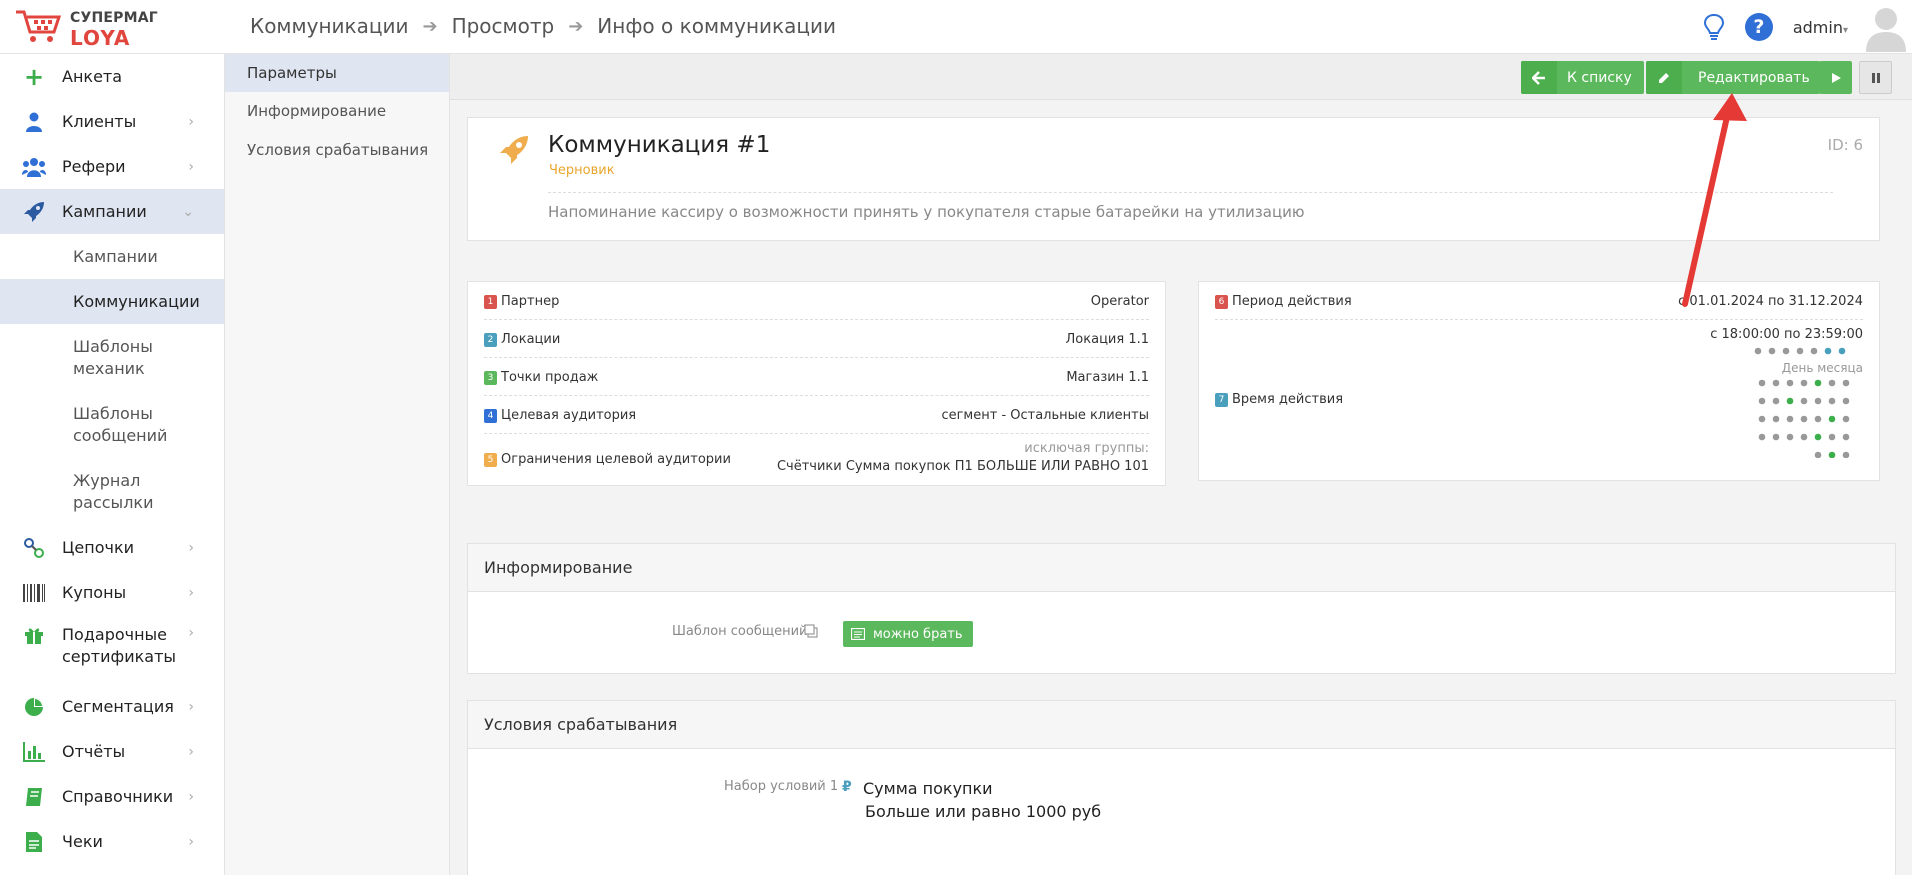 The image size is (1912, 875). I want to click on weekday-indicator, so click(1808, 351).